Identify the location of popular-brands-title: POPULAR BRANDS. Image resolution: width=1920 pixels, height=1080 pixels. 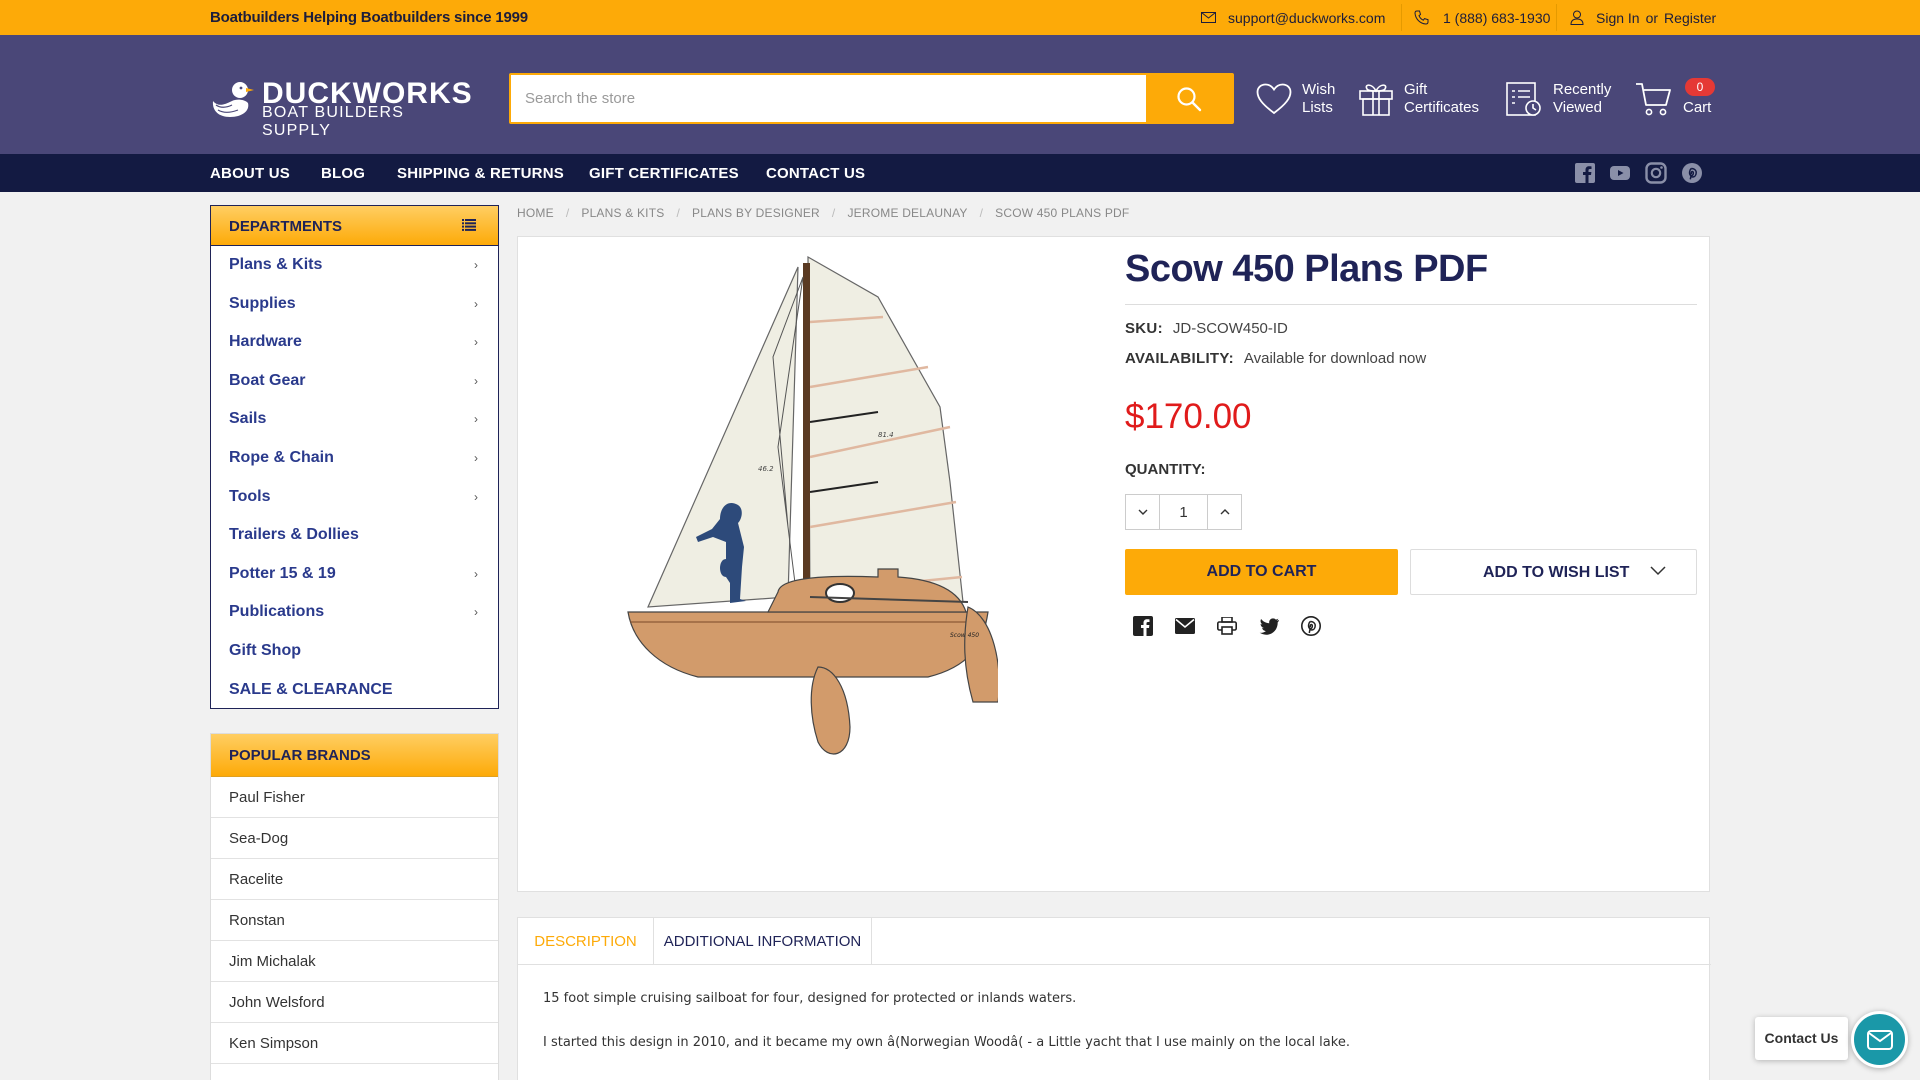
(300, 755).